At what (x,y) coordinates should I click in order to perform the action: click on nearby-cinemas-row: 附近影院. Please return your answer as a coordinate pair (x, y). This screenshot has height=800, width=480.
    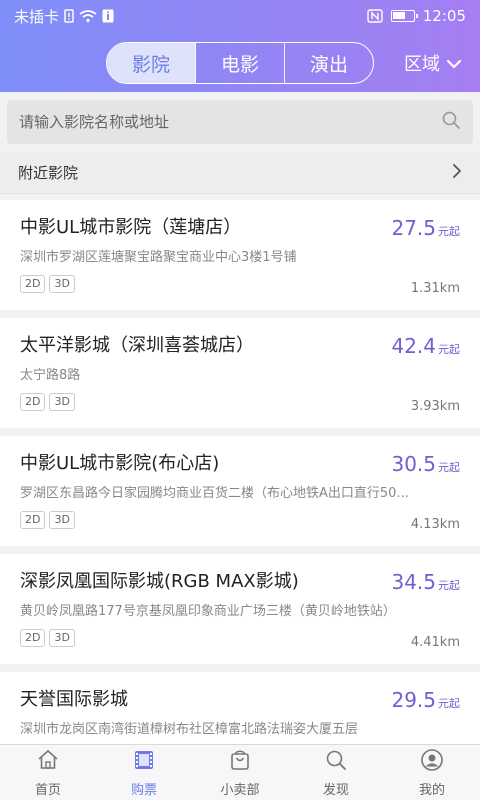
    Looking at the image, I should click on (240, 173).